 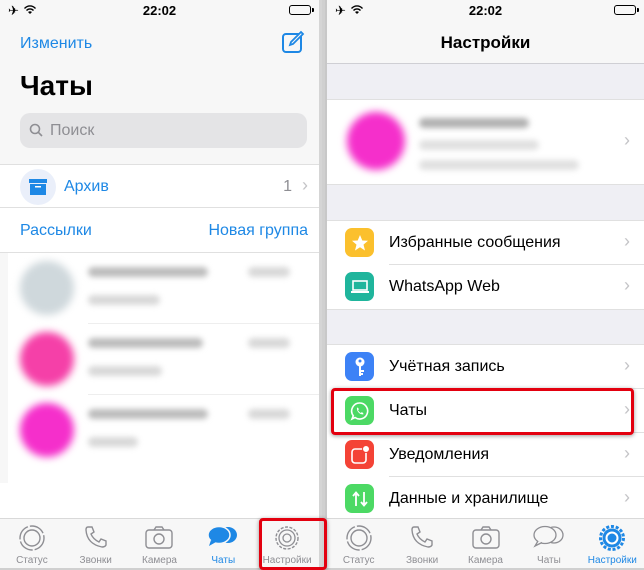 I want to click on archive-badge, so click(x=38, y=187).